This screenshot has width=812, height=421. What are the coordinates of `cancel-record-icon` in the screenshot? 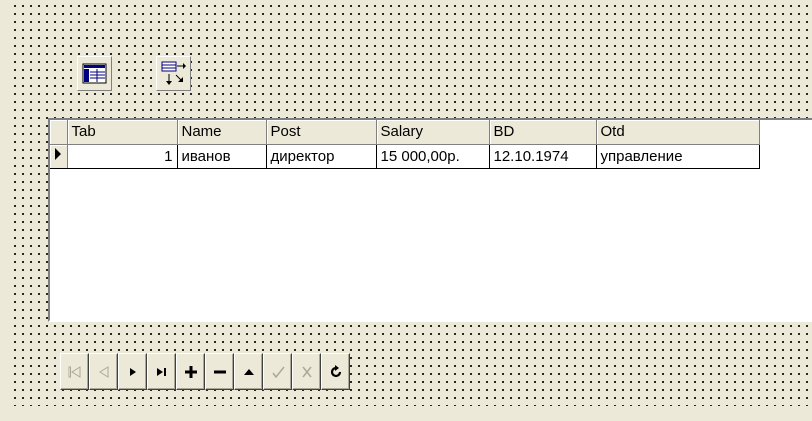 It's located at (306, 371).